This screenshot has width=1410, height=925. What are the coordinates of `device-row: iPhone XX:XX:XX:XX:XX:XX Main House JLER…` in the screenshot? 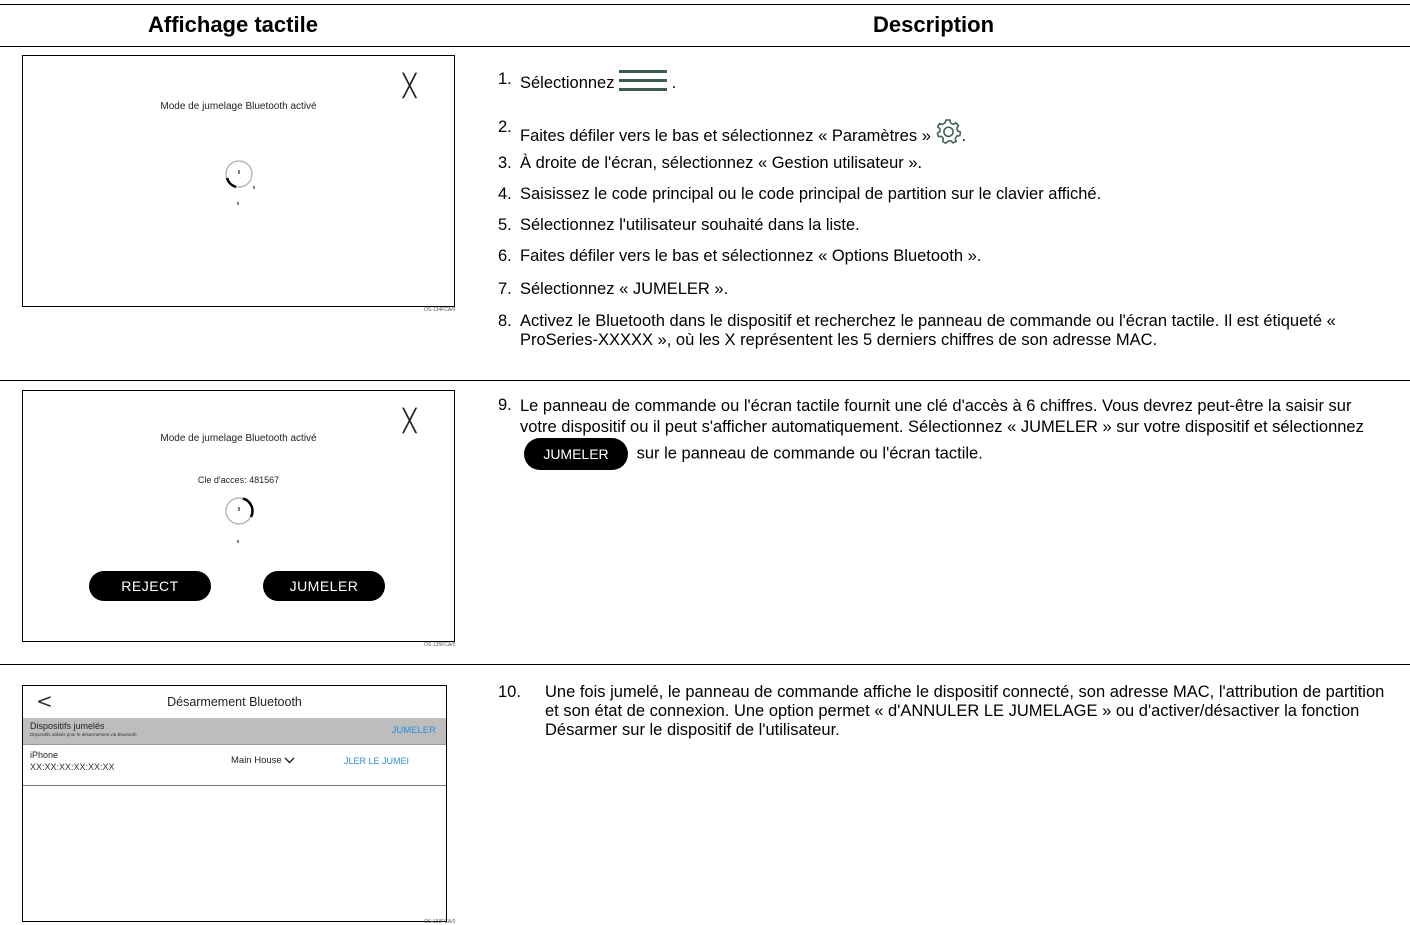 It's located at (234, 765).